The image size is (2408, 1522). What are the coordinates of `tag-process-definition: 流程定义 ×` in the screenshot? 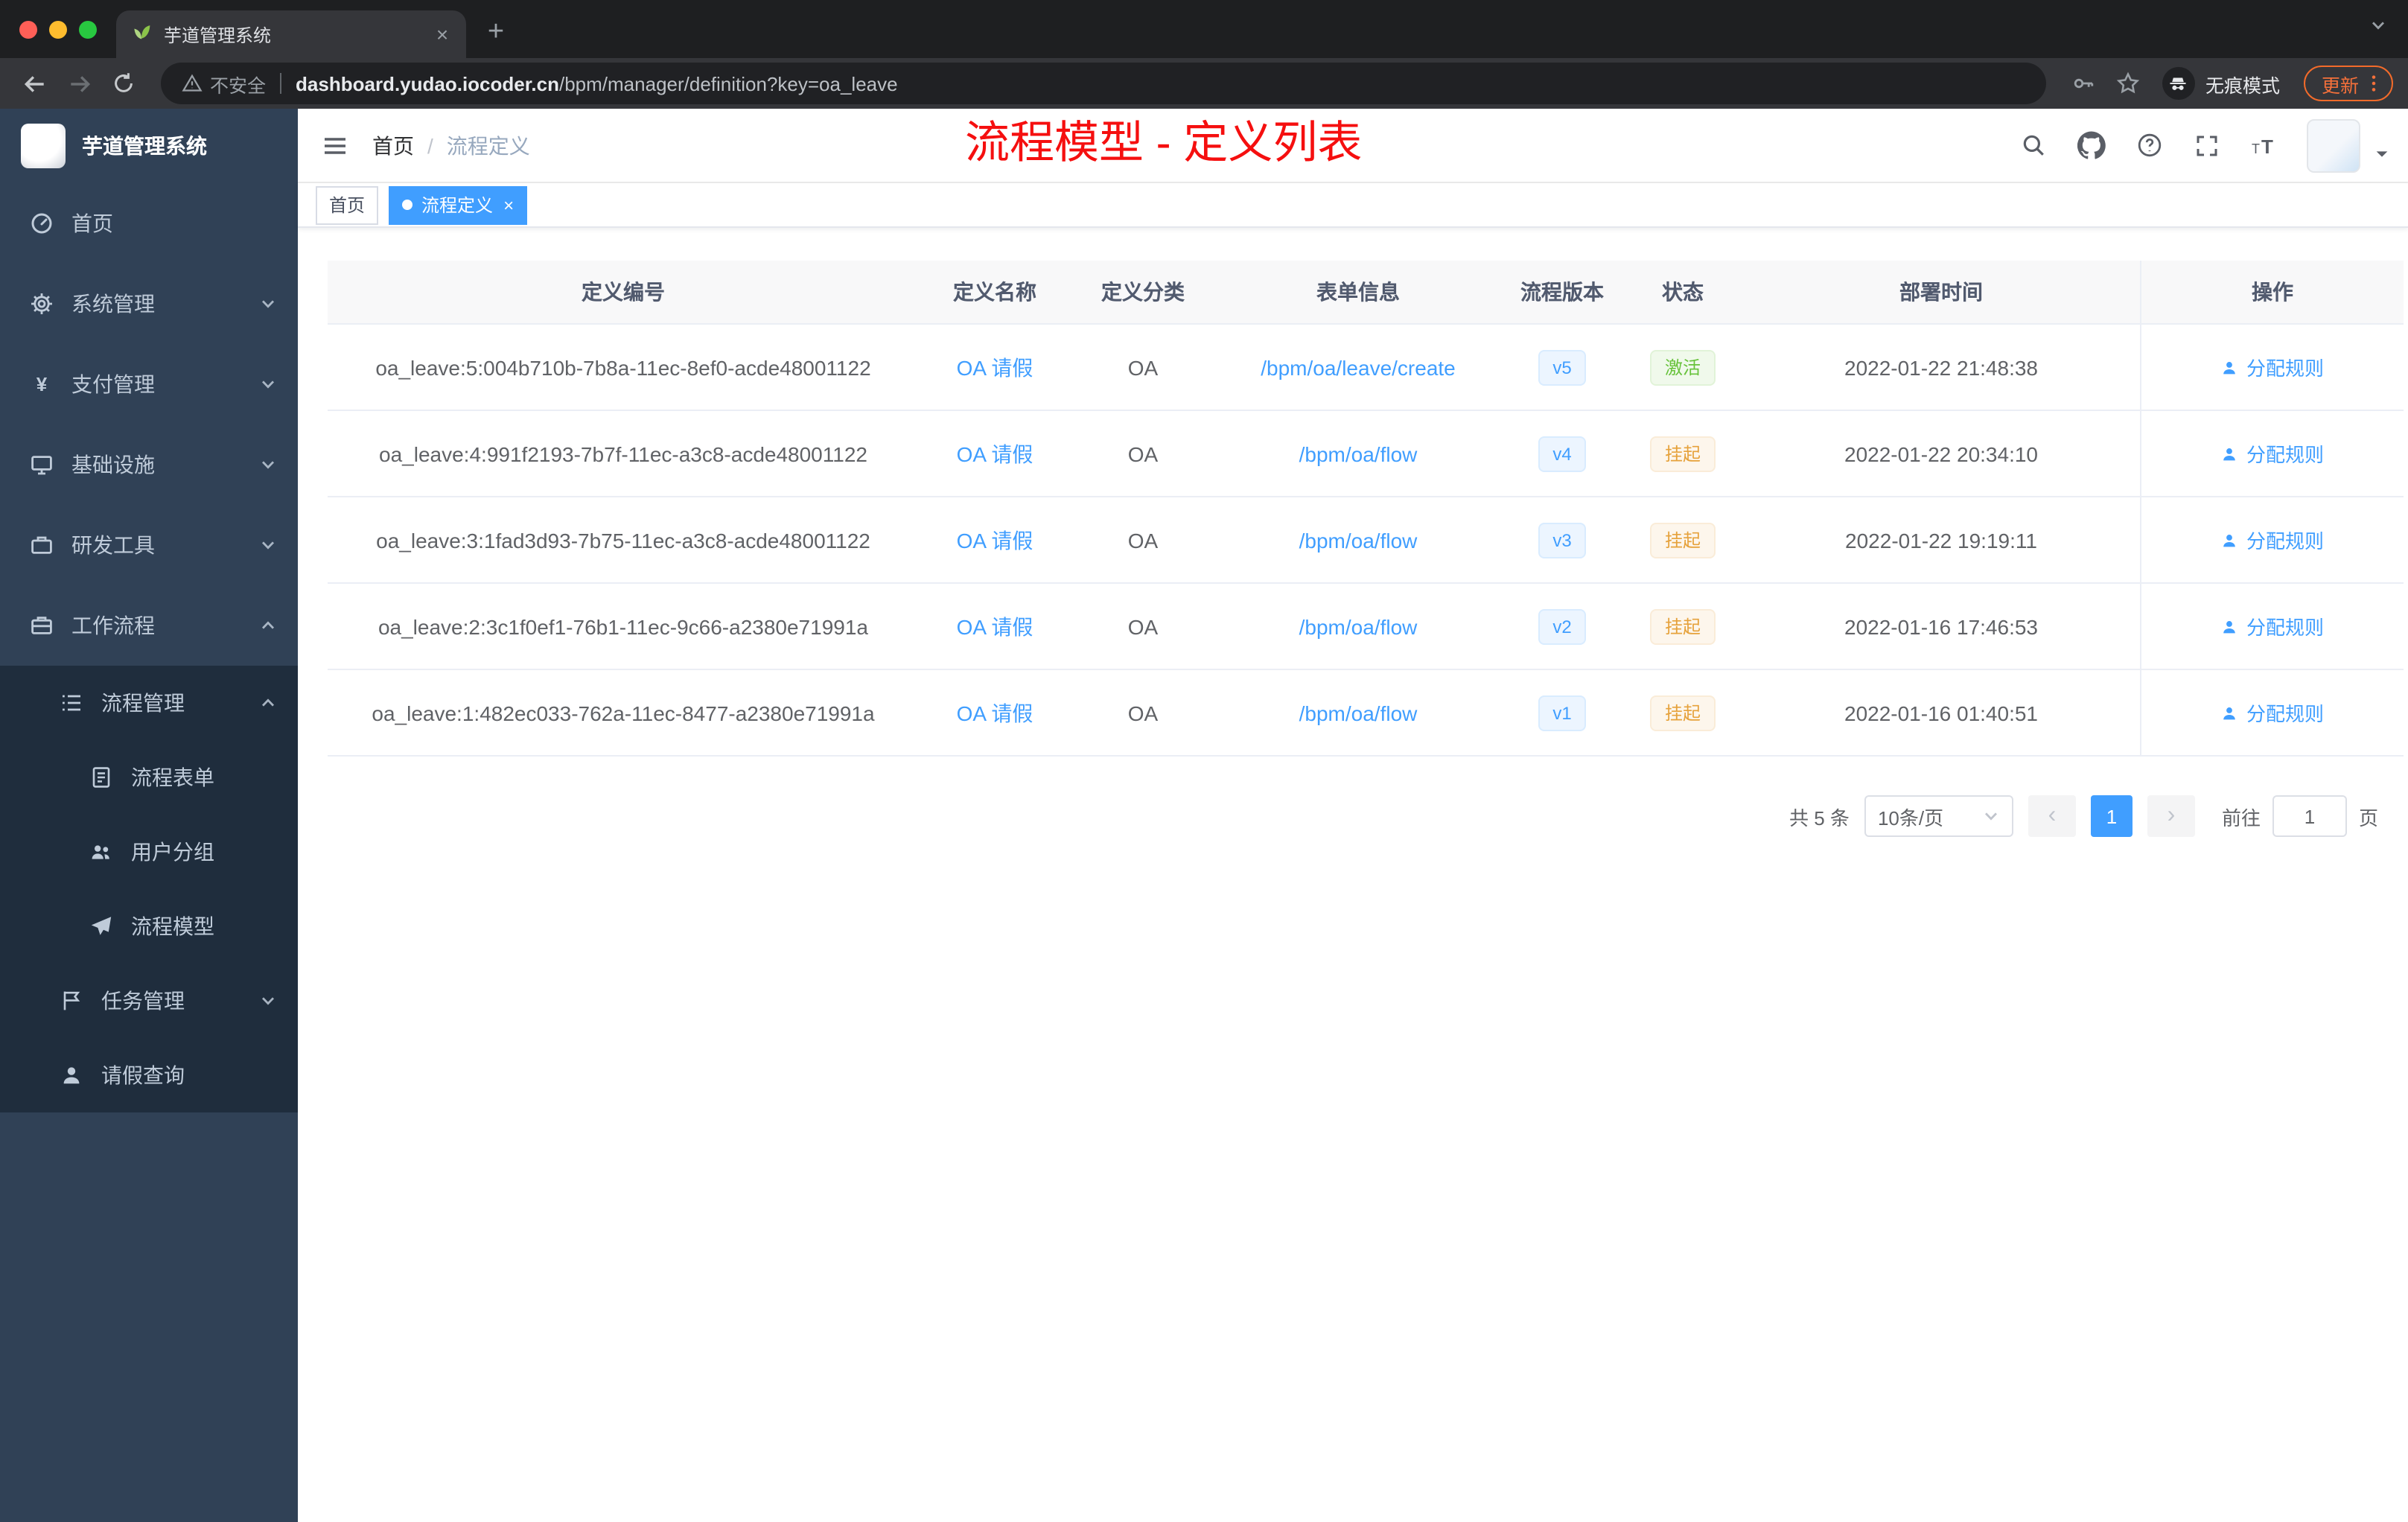 It's located at (458, 204).